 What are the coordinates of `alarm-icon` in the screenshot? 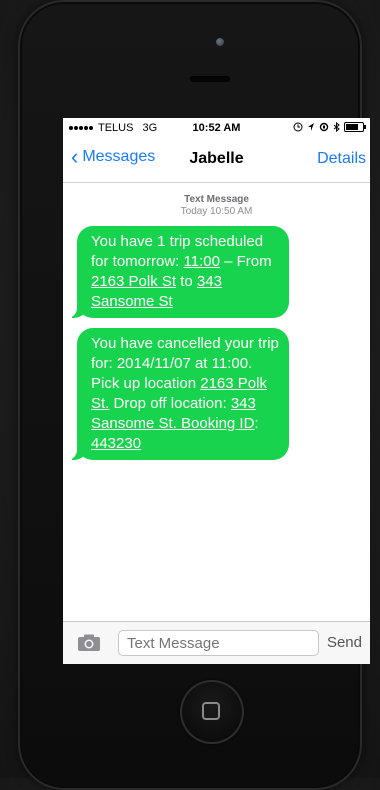 It's located at (298, 127).